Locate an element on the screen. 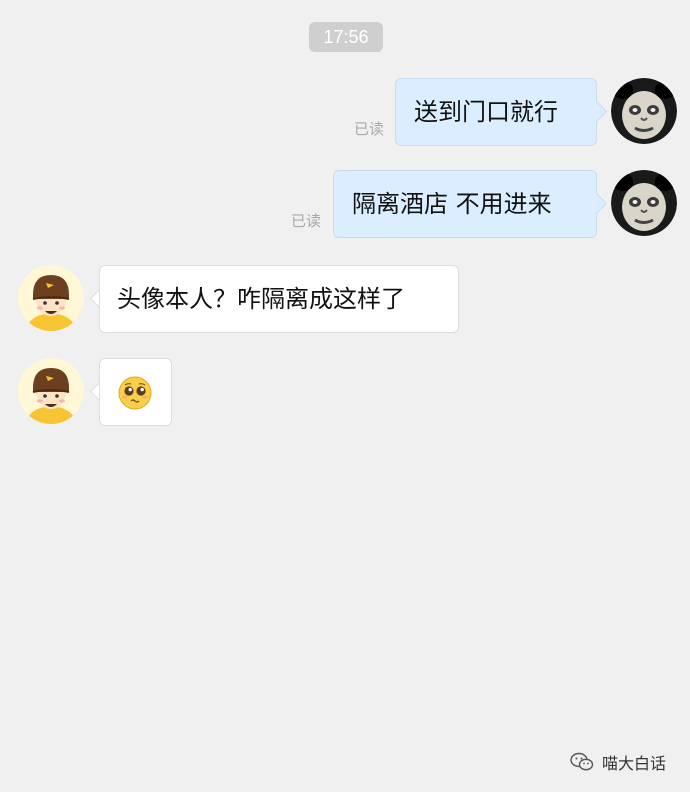 The image size is (690, 792). message-bubble-outgoing: 送到门口就行 is located at coordinates (496, 112).